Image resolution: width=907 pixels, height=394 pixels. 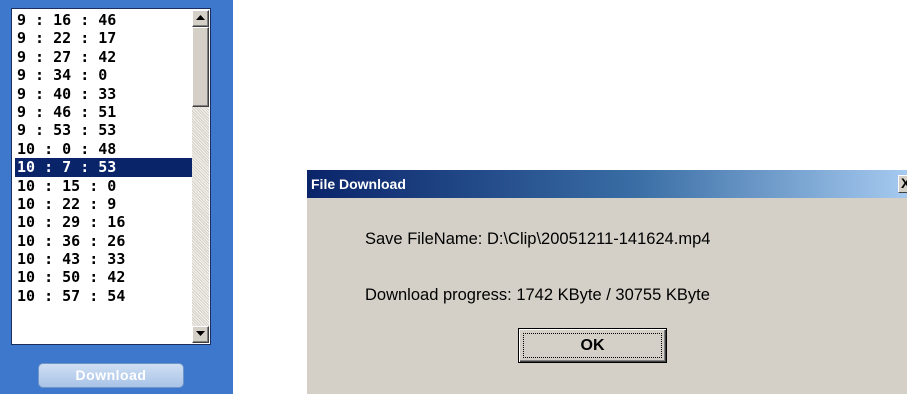 What do you see at coordinates (358, 184) in the screenshot?
I see `dialog-title: File Download` at bounding box center [358, 184].